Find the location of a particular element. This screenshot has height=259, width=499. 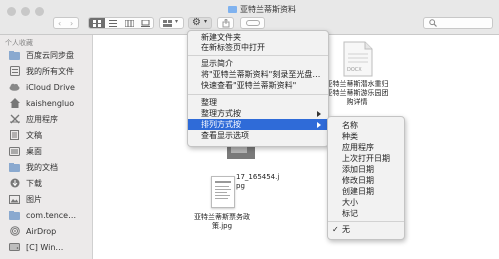

menu-item-clean-up-by: 整理方式按 is located at coordinates (258, 113).